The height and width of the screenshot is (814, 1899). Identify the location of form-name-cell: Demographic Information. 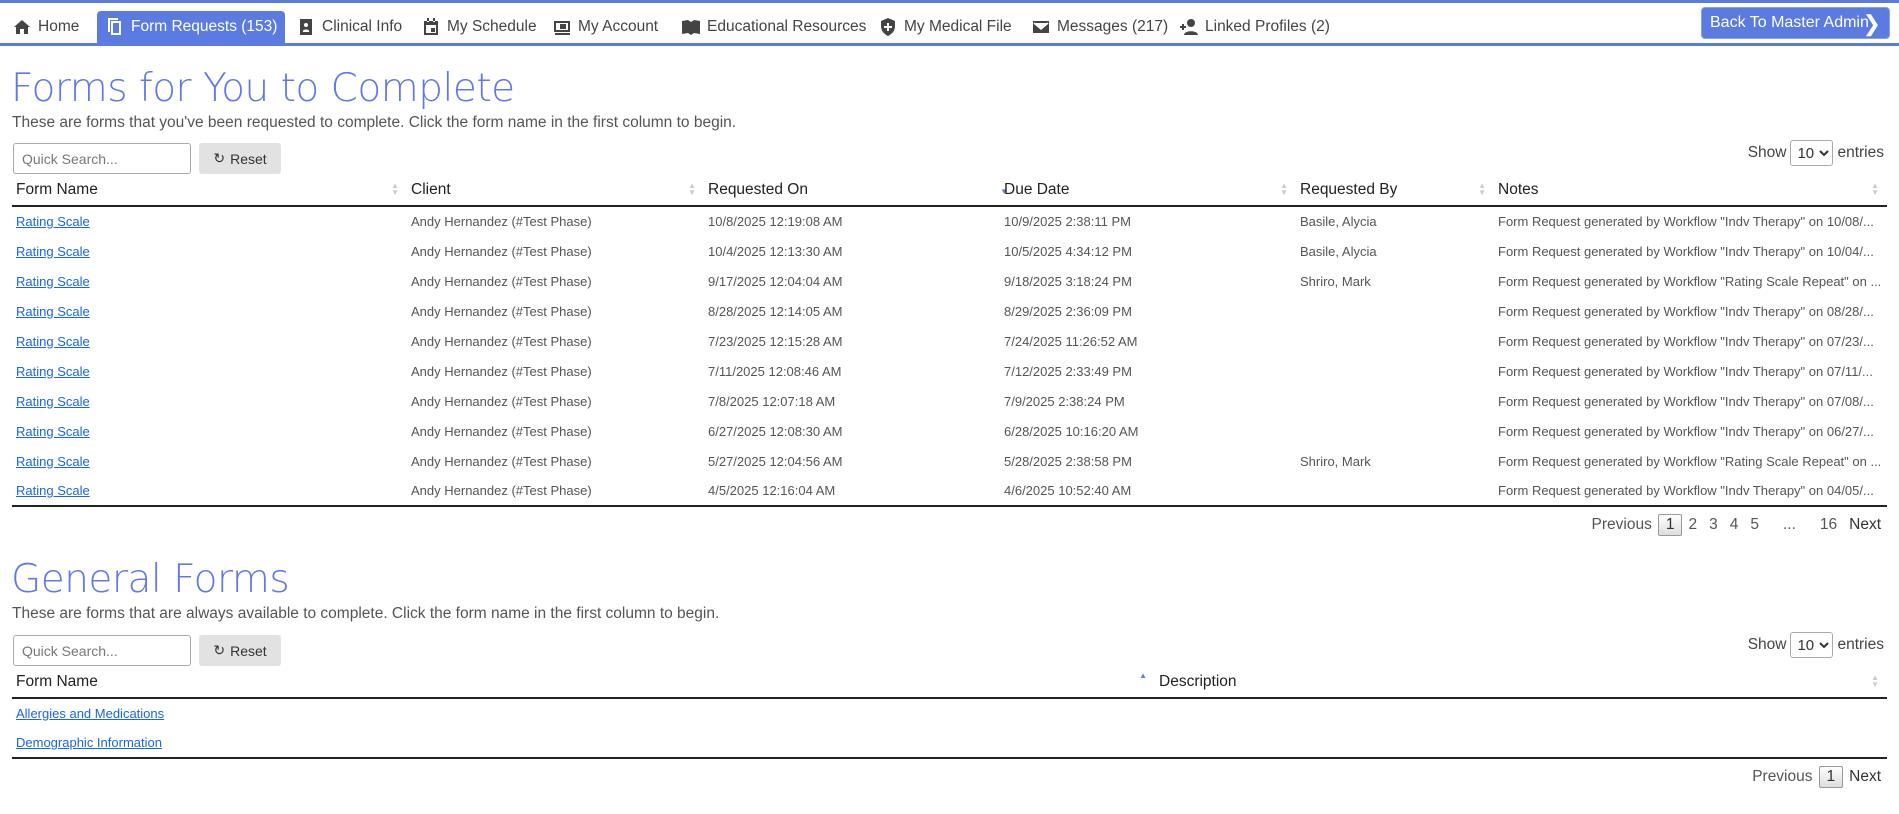
(583, 743).